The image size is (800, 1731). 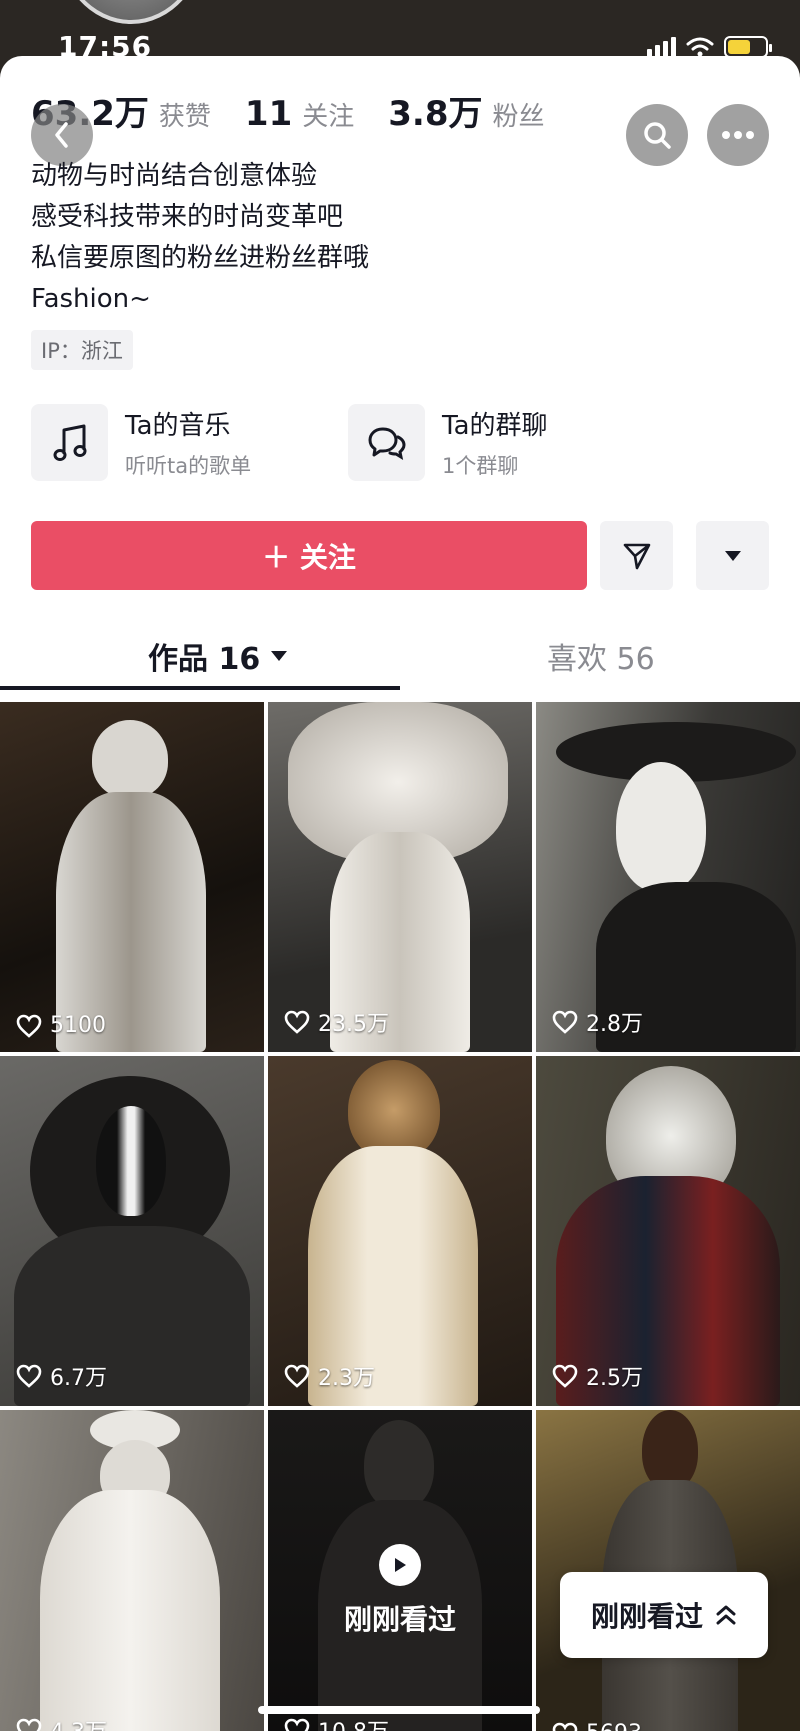 I want to click on home-indicator, so click(x=399, y=1710).